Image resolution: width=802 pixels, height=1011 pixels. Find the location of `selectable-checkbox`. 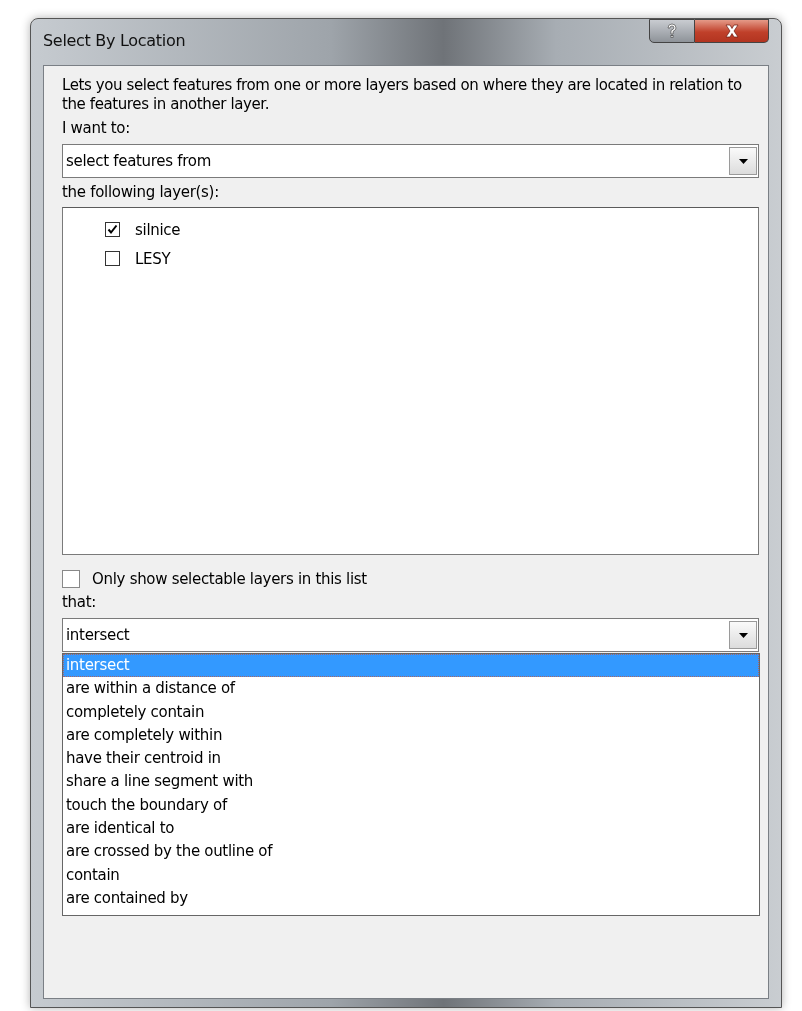

selectable-checkbox is located at coordinates (71, 579).